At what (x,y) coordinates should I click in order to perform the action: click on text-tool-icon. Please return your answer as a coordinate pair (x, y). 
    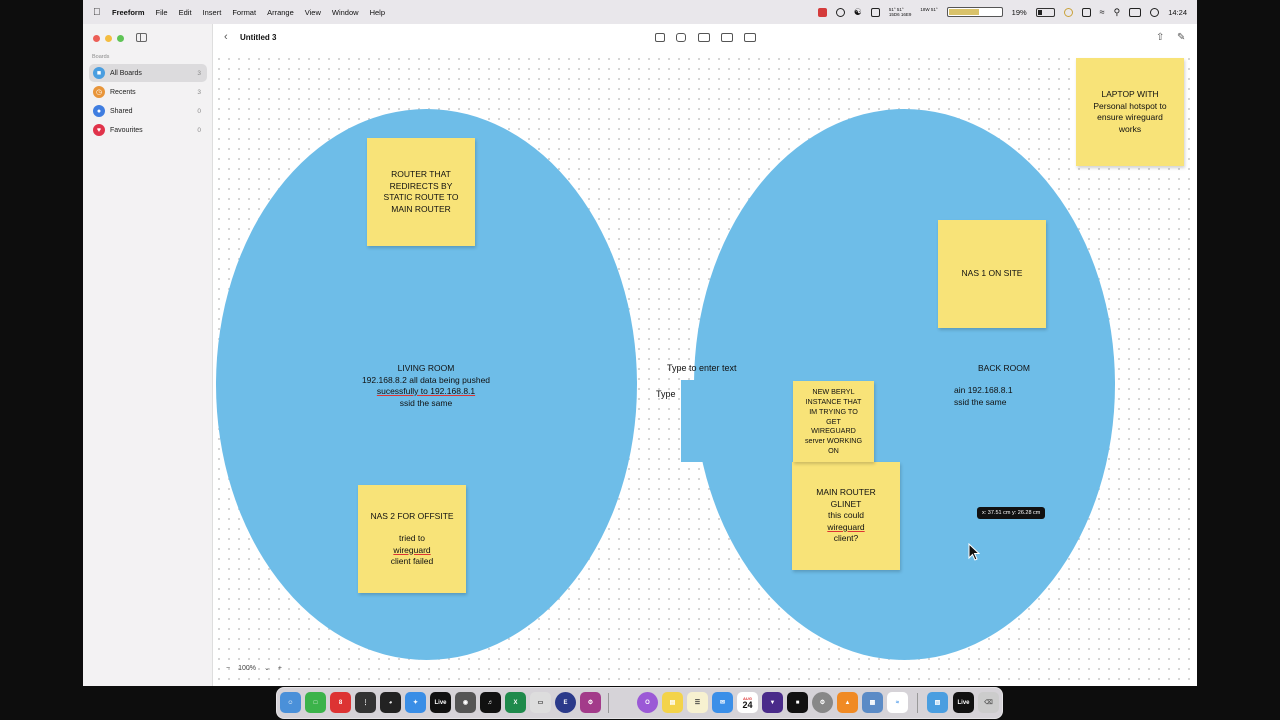
    Looking at the image, I should click on (704, 37).